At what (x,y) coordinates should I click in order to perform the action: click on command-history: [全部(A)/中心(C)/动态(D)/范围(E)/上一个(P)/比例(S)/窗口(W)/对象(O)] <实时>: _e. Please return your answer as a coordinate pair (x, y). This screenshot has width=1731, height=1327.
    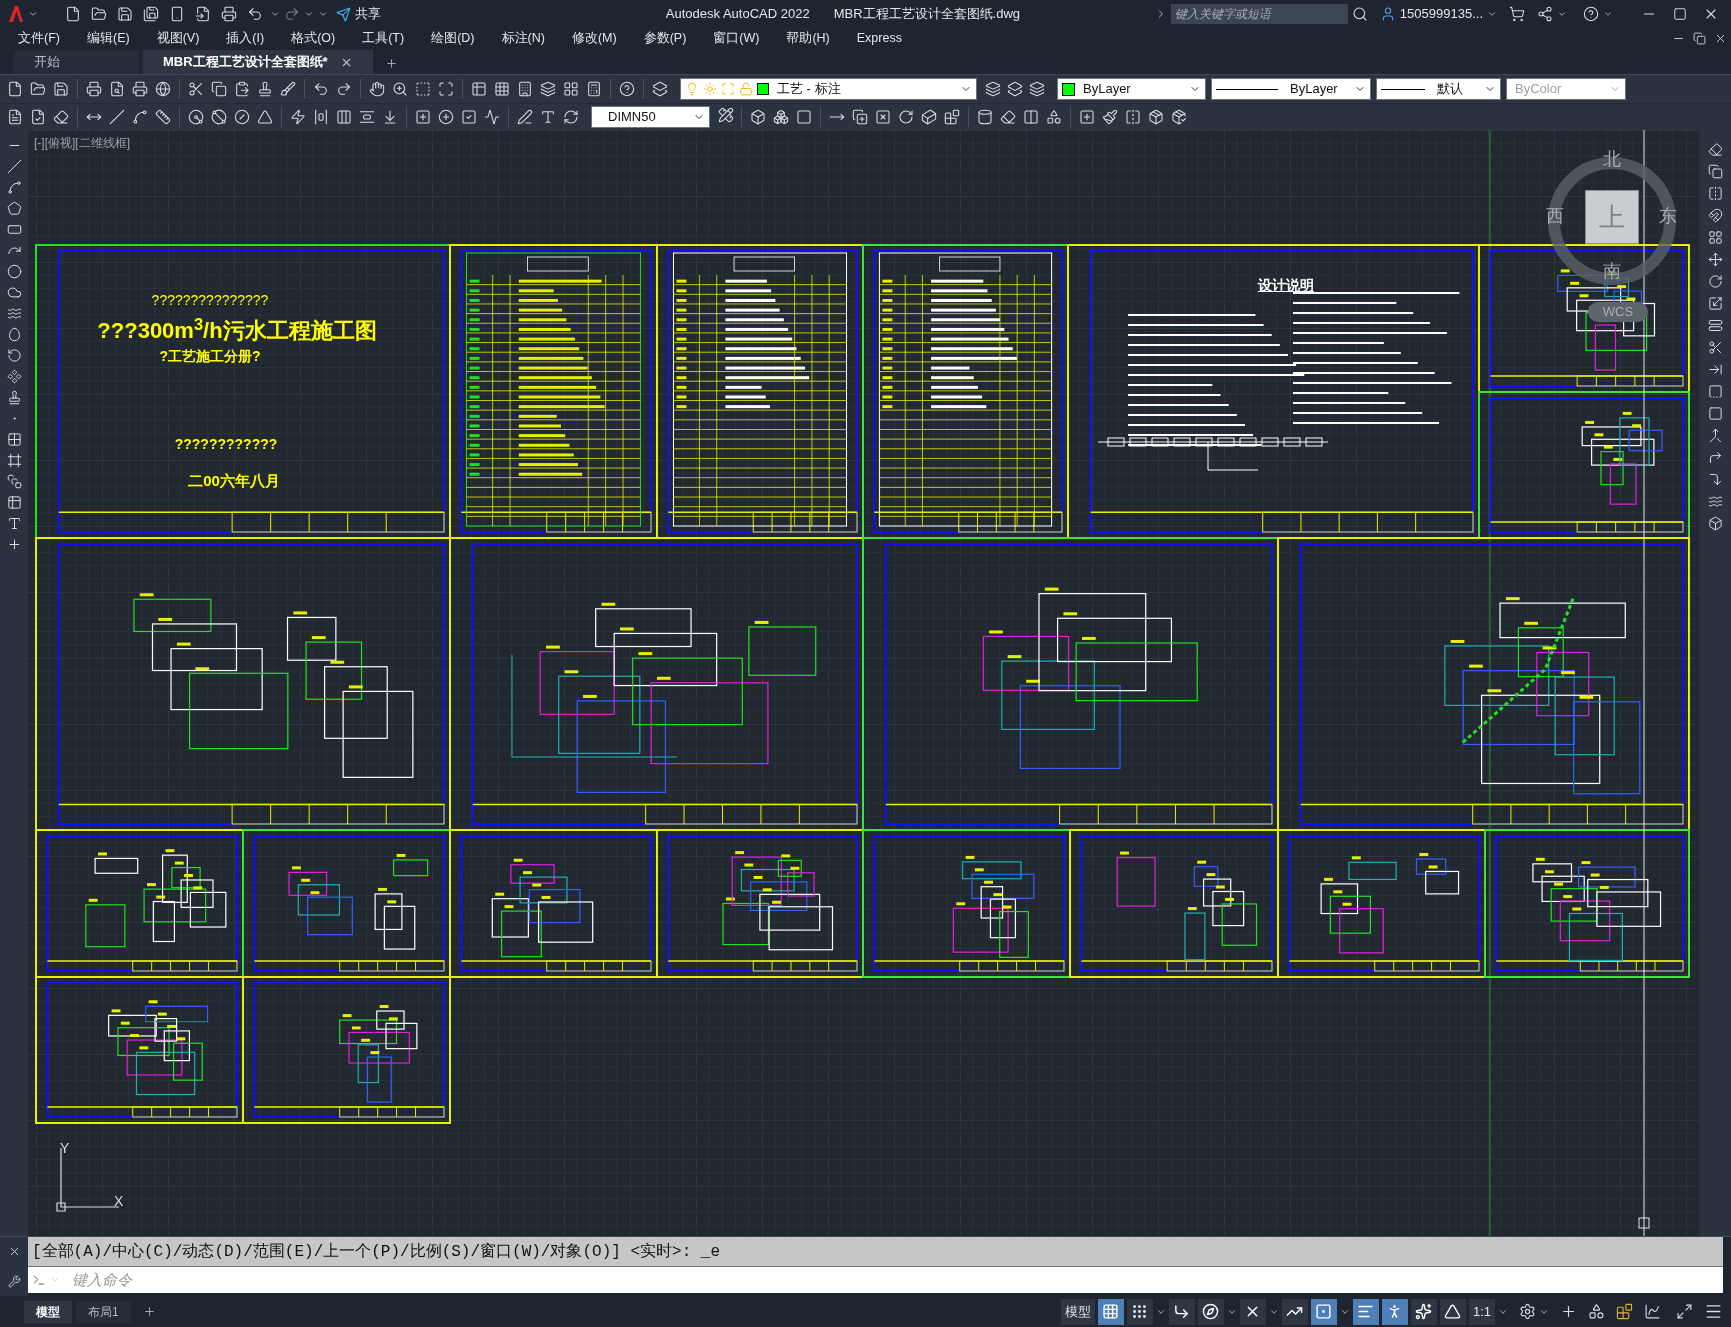
    Looking at the image, I should click on (875, 1251).